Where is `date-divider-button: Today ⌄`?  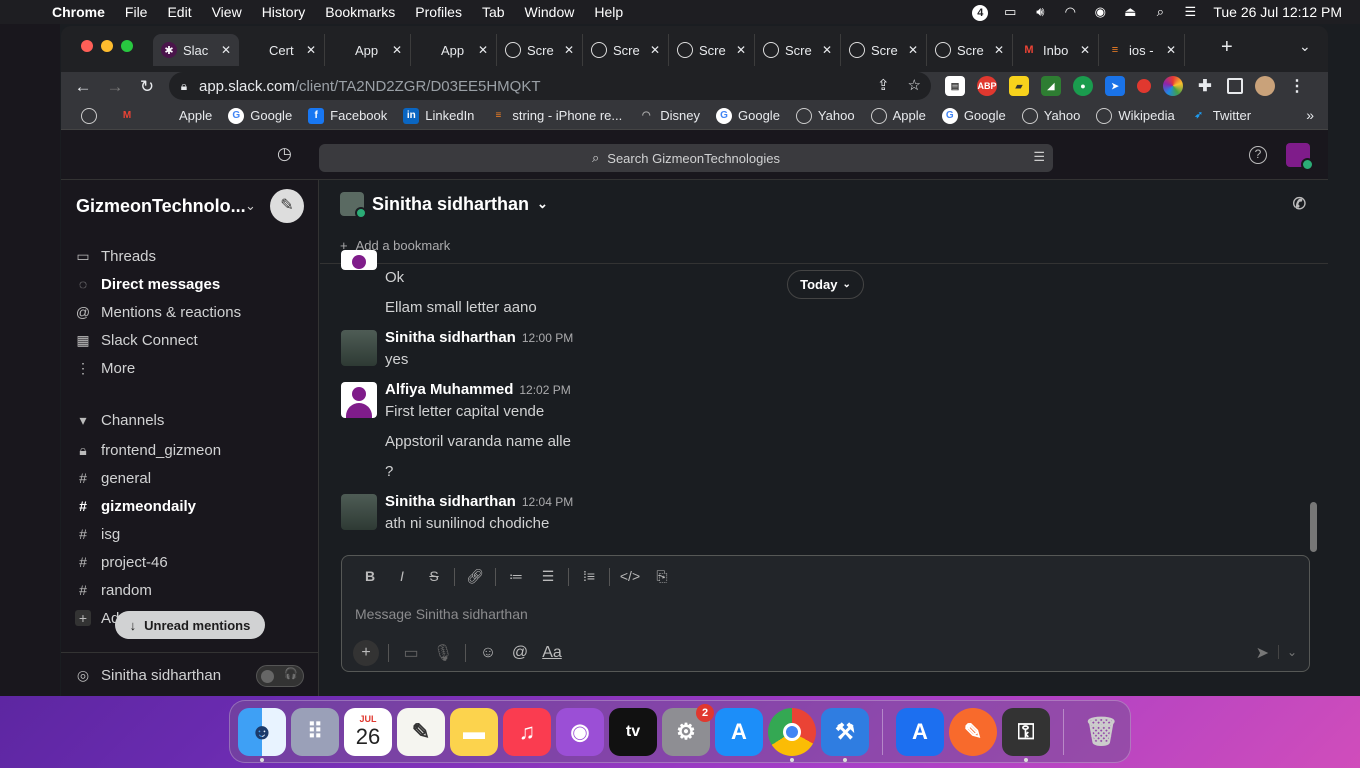 date-divider-button: Today ⌄ is located at coordinates (825, 284).